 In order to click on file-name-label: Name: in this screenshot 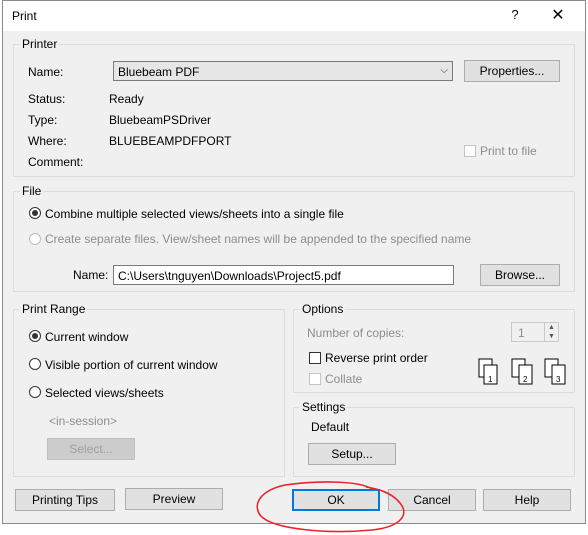, I will do `click(91, 275)`.